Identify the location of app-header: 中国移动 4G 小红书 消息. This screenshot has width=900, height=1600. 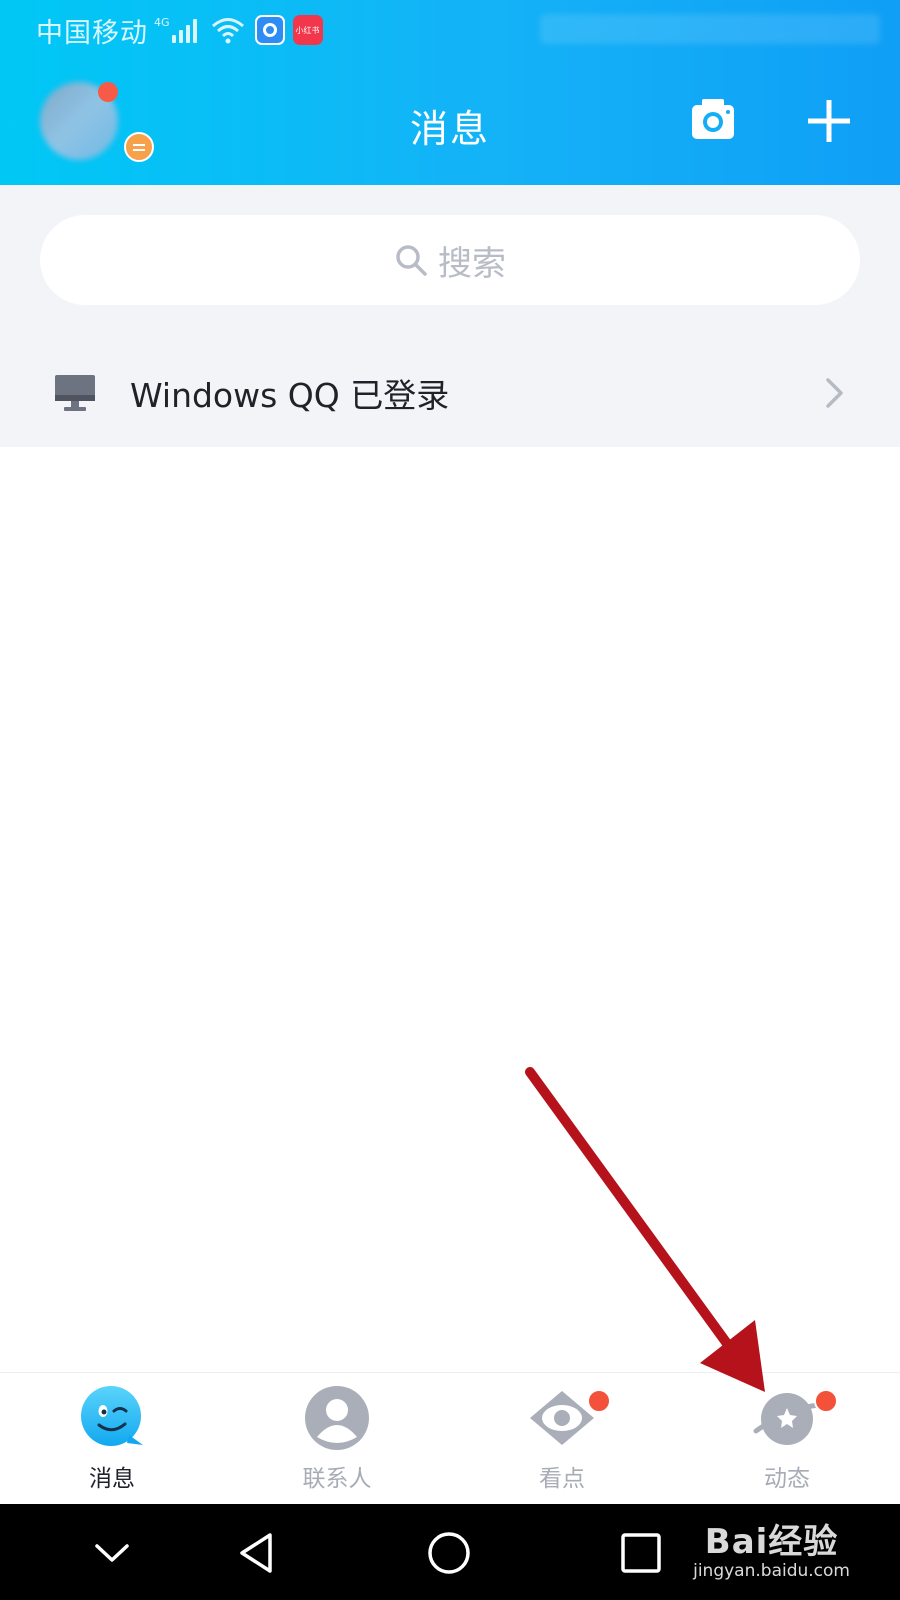
(450, 92).